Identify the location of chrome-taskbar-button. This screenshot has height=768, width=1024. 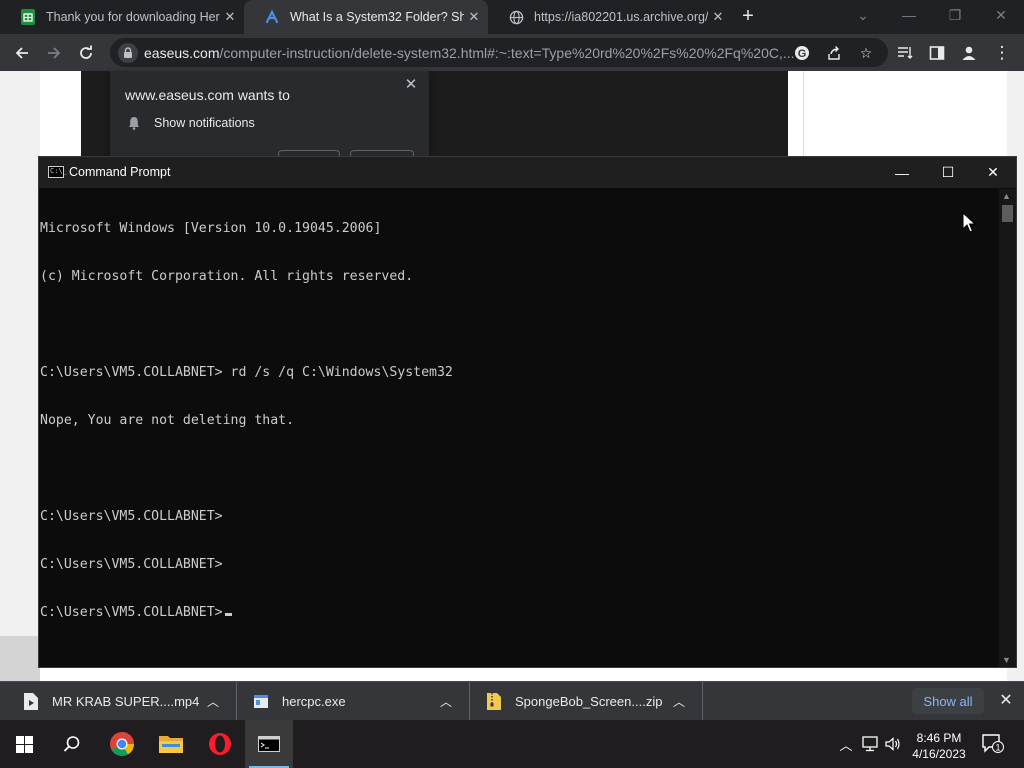
(122, 744).